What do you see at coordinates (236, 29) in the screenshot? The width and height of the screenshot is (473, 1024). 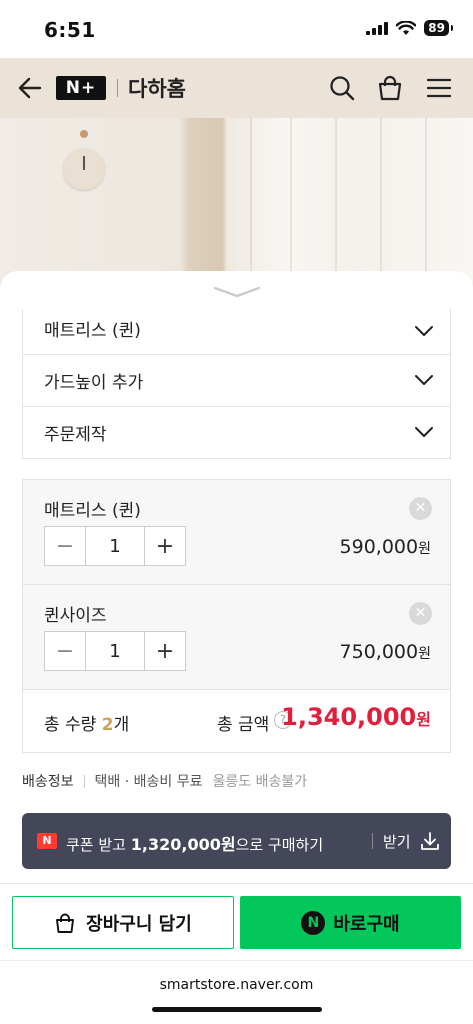 I see `status-bar: 6:51 89` at bounding box center [236, 29].